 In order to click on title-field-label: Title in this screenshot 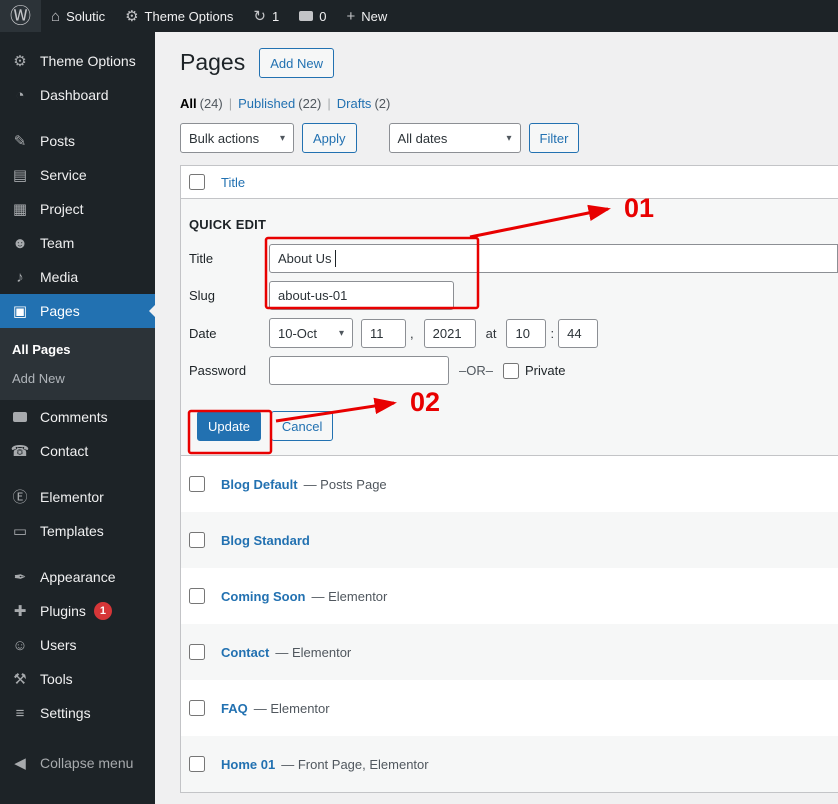, I will do `click(201, 258)`.